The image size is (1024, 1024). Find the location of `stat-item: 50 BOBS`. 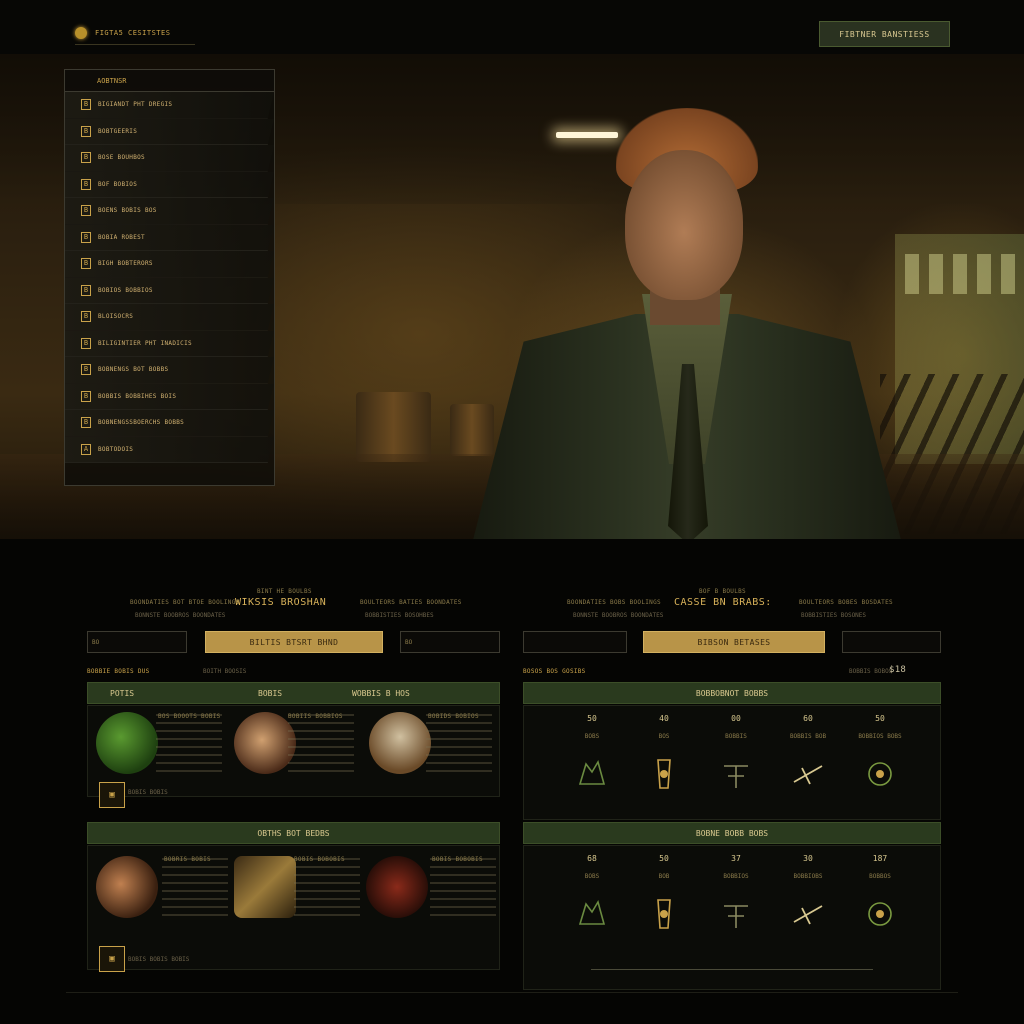

stat-item: 50 BOBS is located at coordinates (592, 754).